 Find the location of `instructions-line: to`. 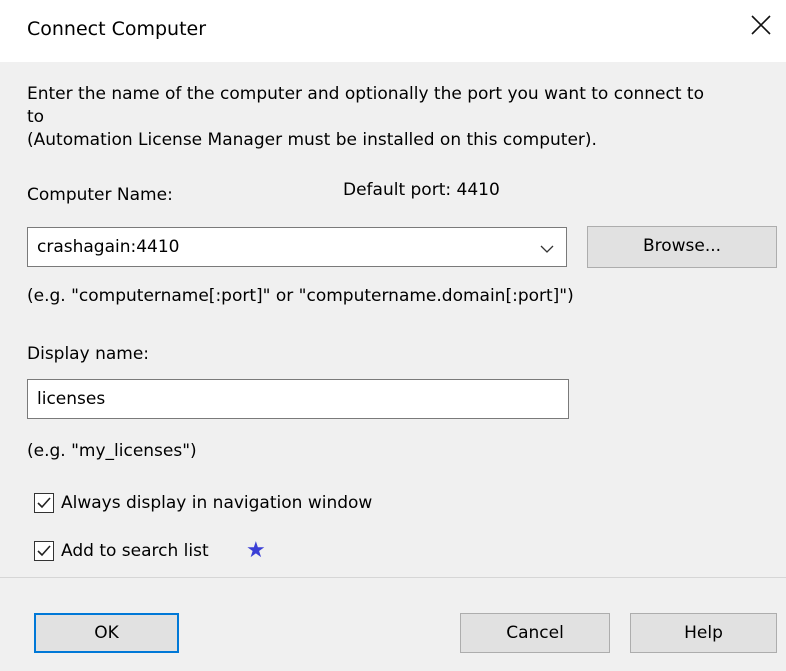

instructions-line: to is located at coordinates (36, 117).